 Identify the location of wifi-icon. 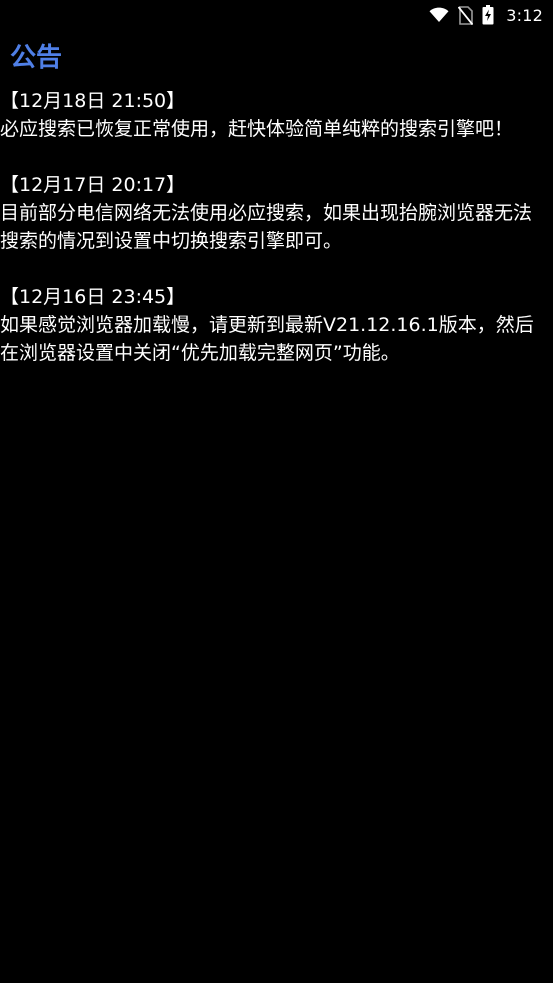
(439, 15).